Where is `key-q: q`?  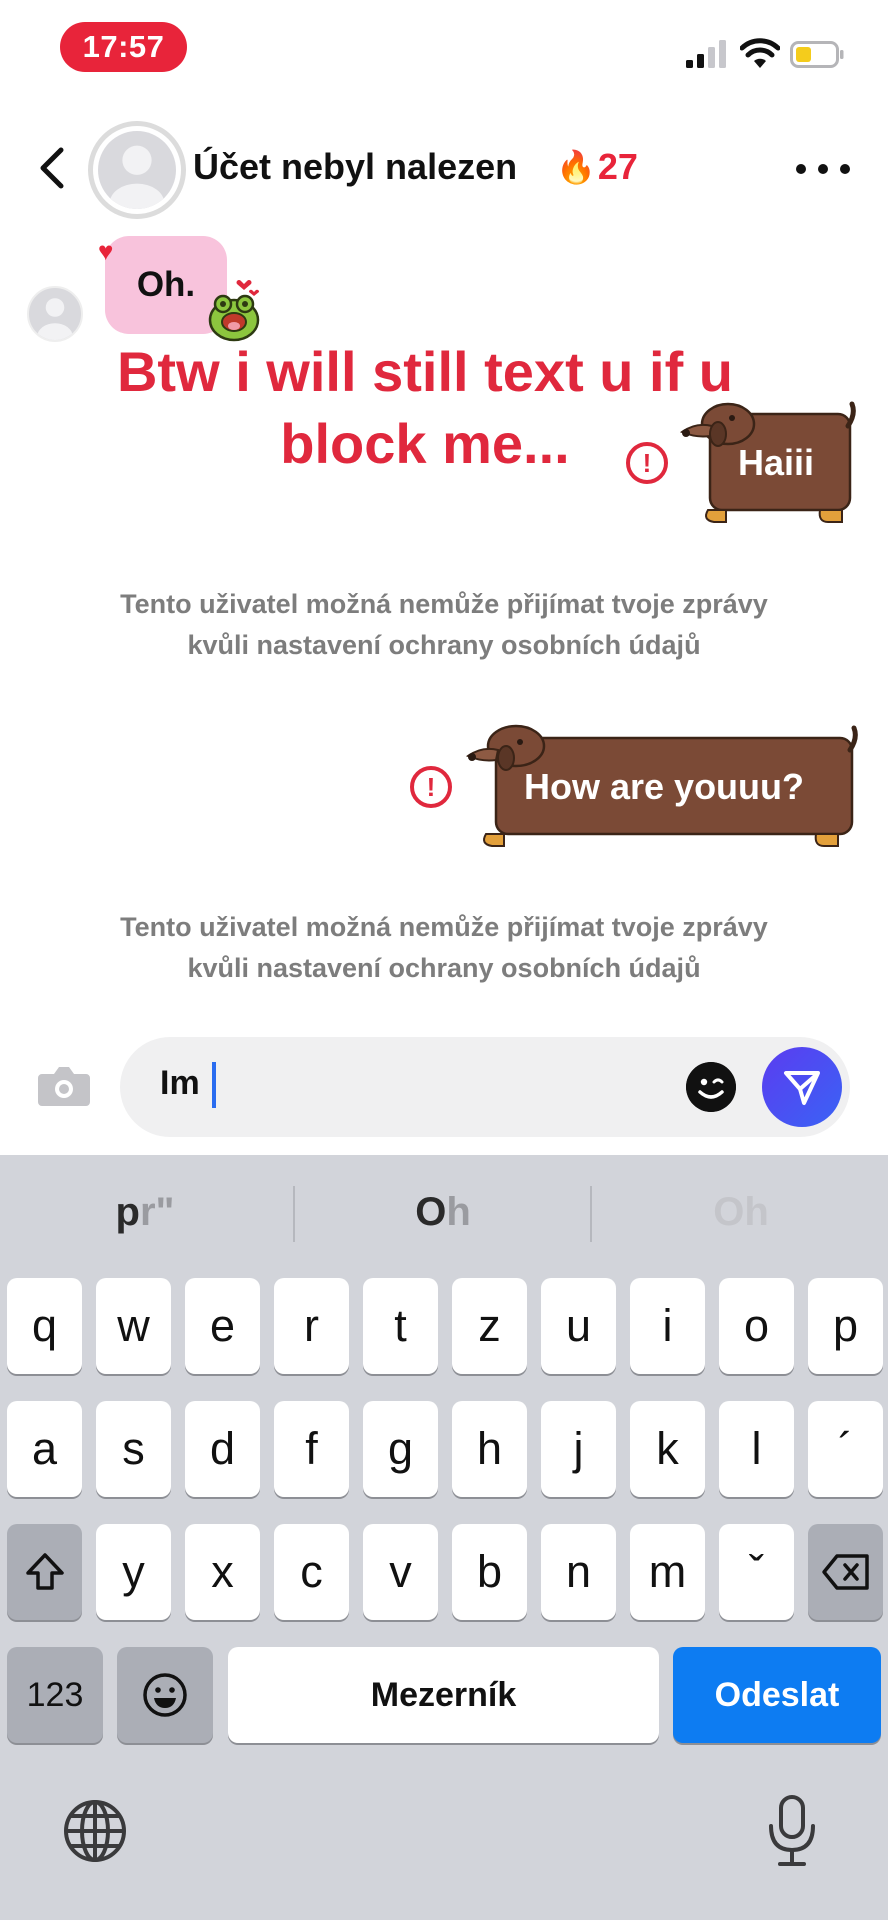 key-q: q is located at coordinates (44, 1326).